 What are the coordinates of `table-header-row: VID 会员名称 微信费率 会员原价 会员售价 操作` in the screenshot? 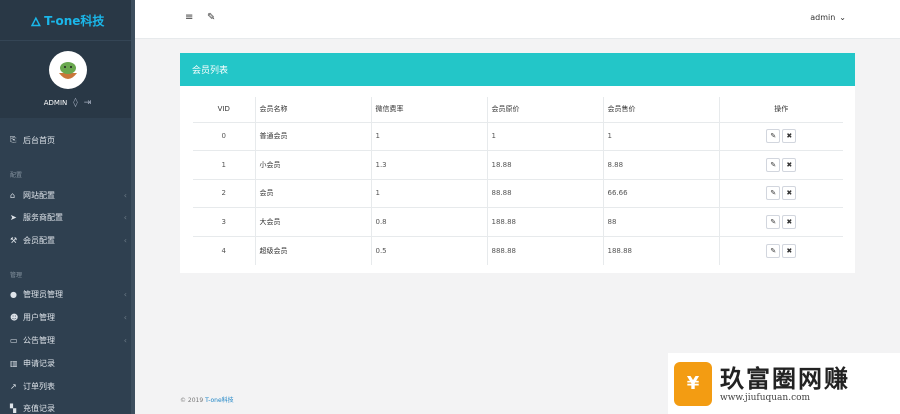 It's located at (518, 110).